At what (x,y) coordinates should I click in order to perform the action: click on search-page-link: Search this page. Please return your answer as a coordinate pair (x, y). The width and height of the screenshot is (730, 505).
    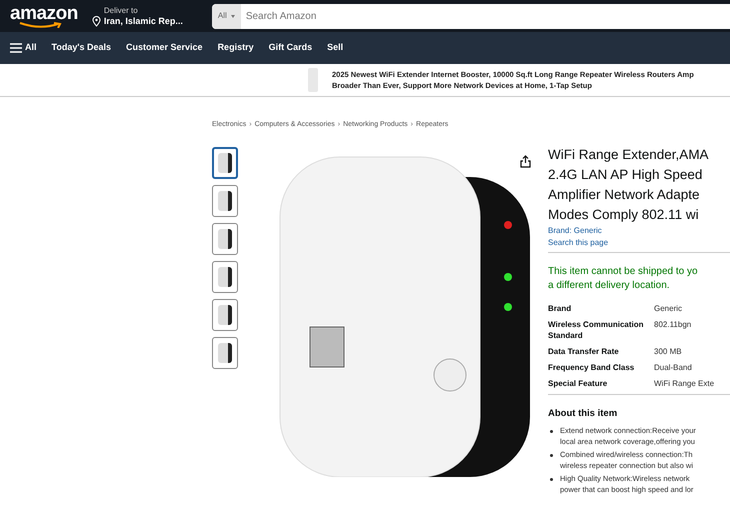
    Looking at the image, I should click on (639, 242).